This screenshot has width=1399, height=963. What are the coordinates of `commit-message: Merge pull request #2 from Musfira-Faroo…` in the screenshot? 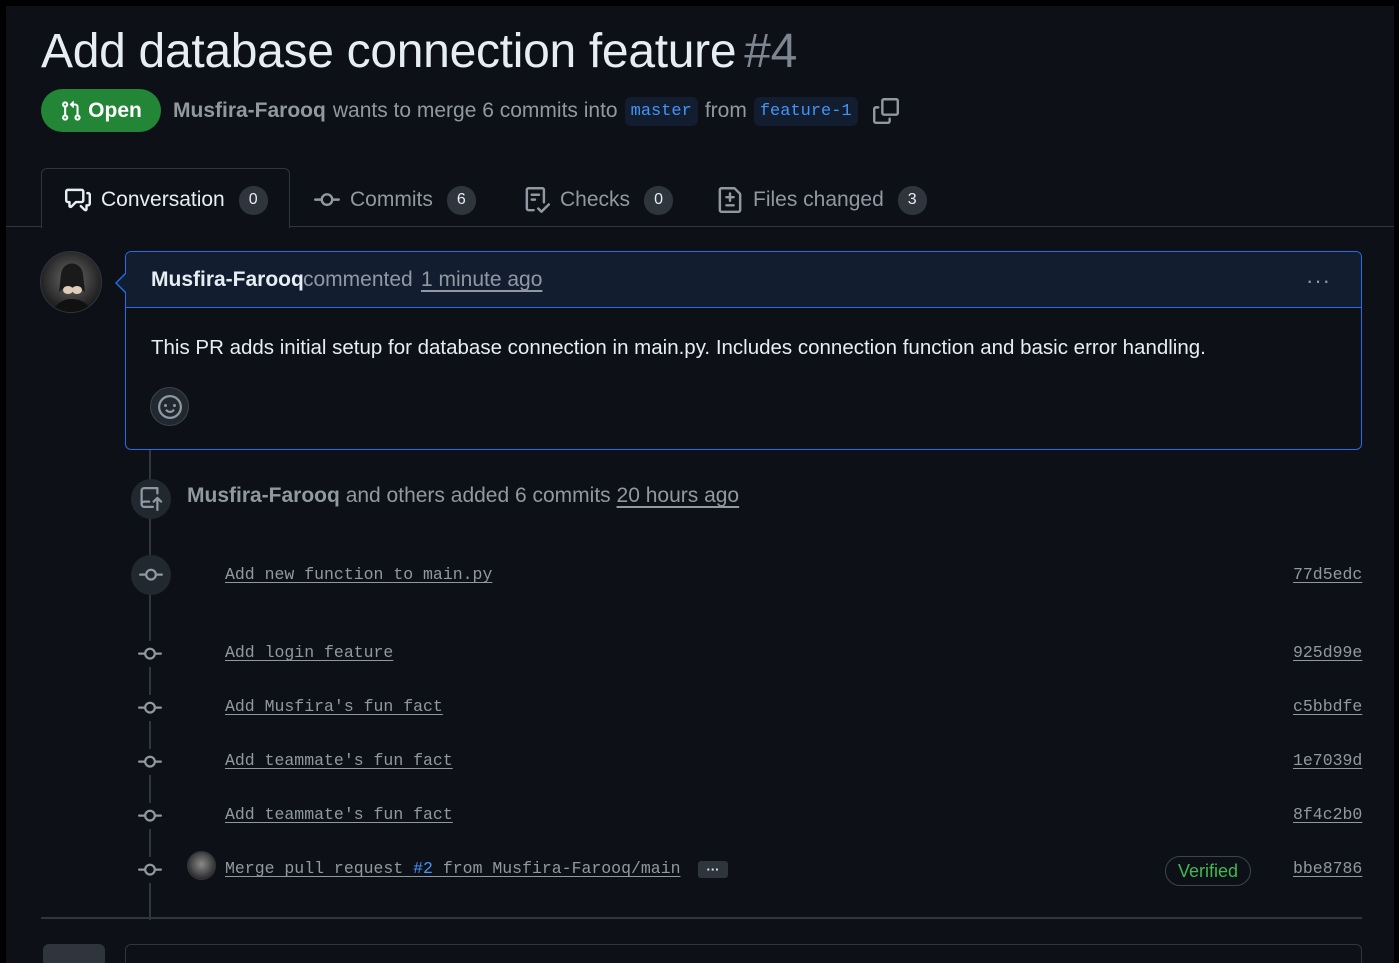 It's located at (453, 868).